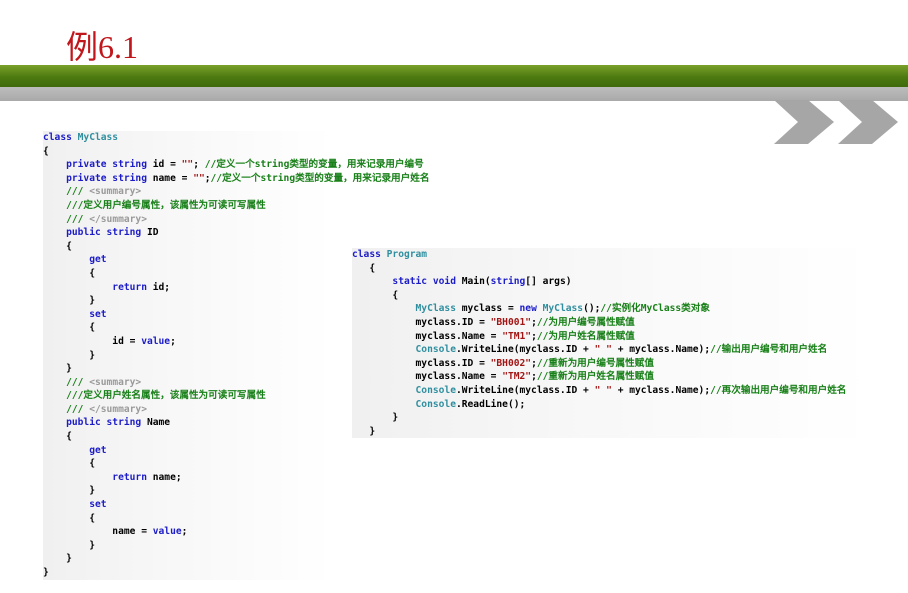 This screenshot has width=908, height=593. Describe the element at coordinates (517, 336) in the screenshot. I see `code-token: "TM1"` at that location.